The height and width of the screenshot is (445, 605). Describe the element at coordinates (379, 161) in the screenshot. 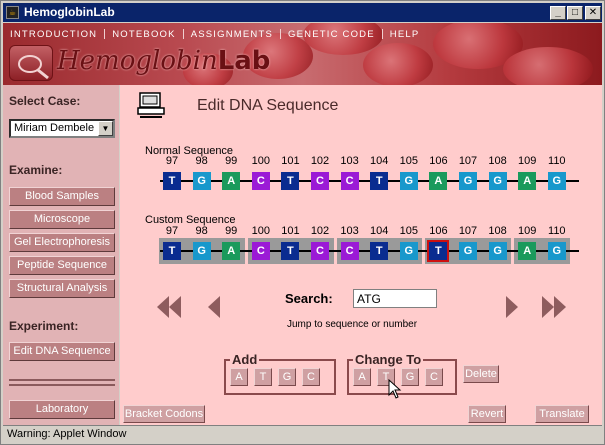

I see `codon-number: 104` at that location.